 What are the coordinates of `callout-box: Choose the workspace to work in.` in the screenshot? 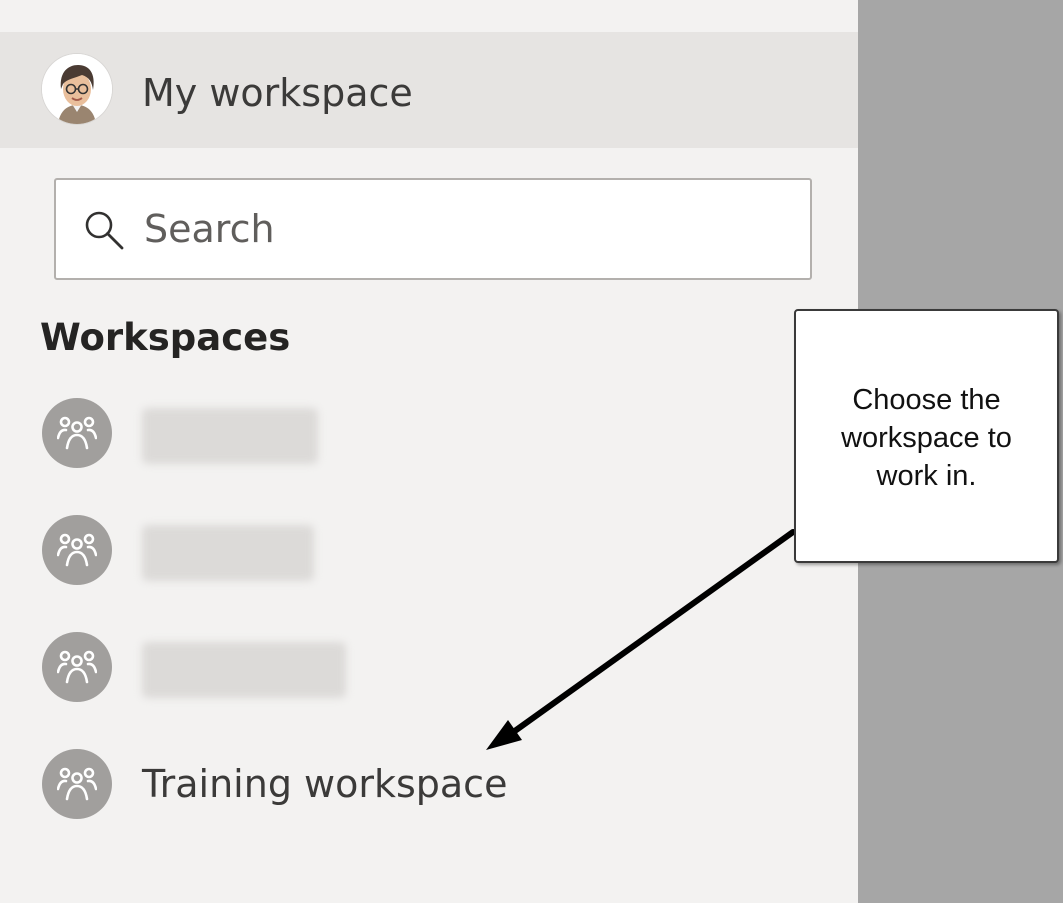 It's located at (926, 436).